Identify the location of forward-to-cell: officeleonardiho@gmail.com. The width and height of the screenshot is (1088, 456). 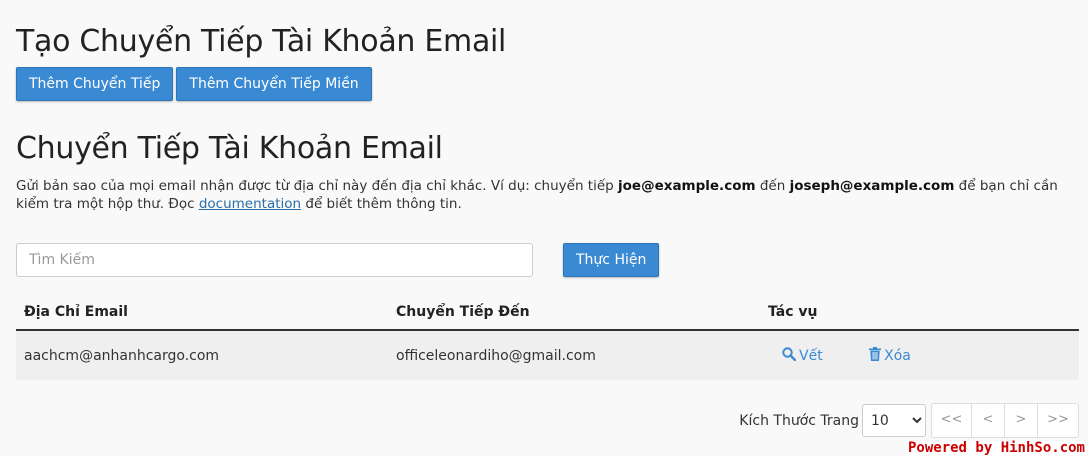
(574, 355).